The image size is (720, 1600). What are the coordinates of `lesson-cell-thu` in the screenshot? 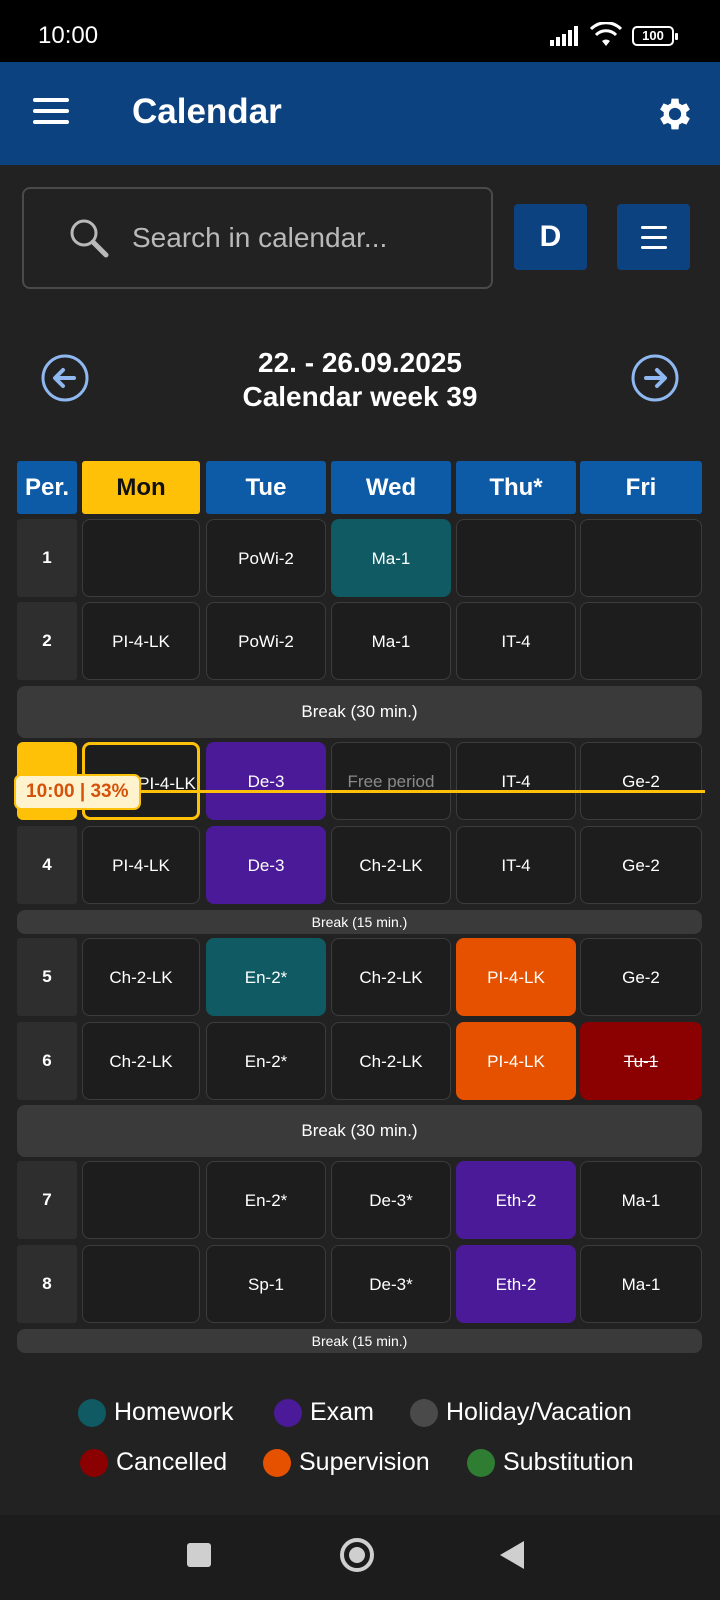 It's located at (516, 558).